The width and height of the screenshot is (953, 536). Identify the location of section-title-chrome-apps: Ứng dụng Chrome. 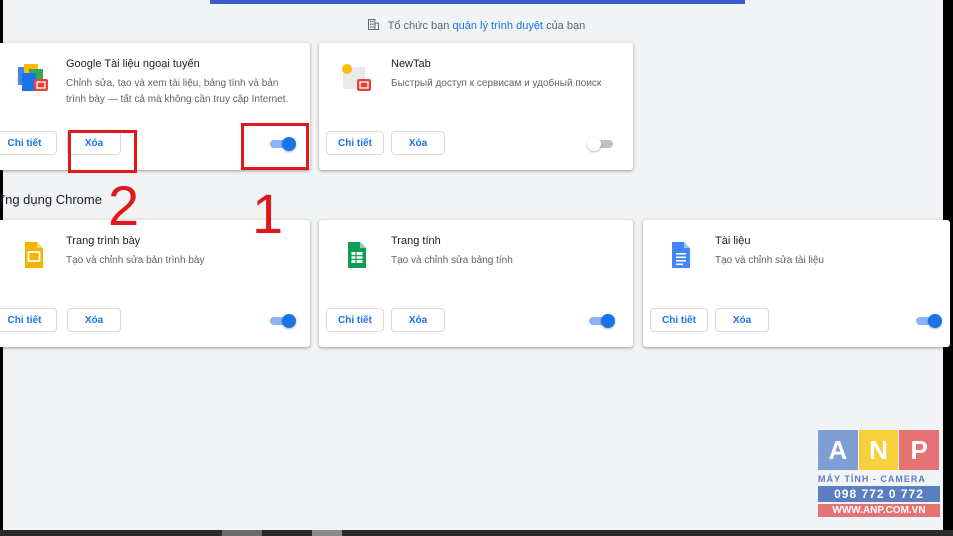
(51, 199).